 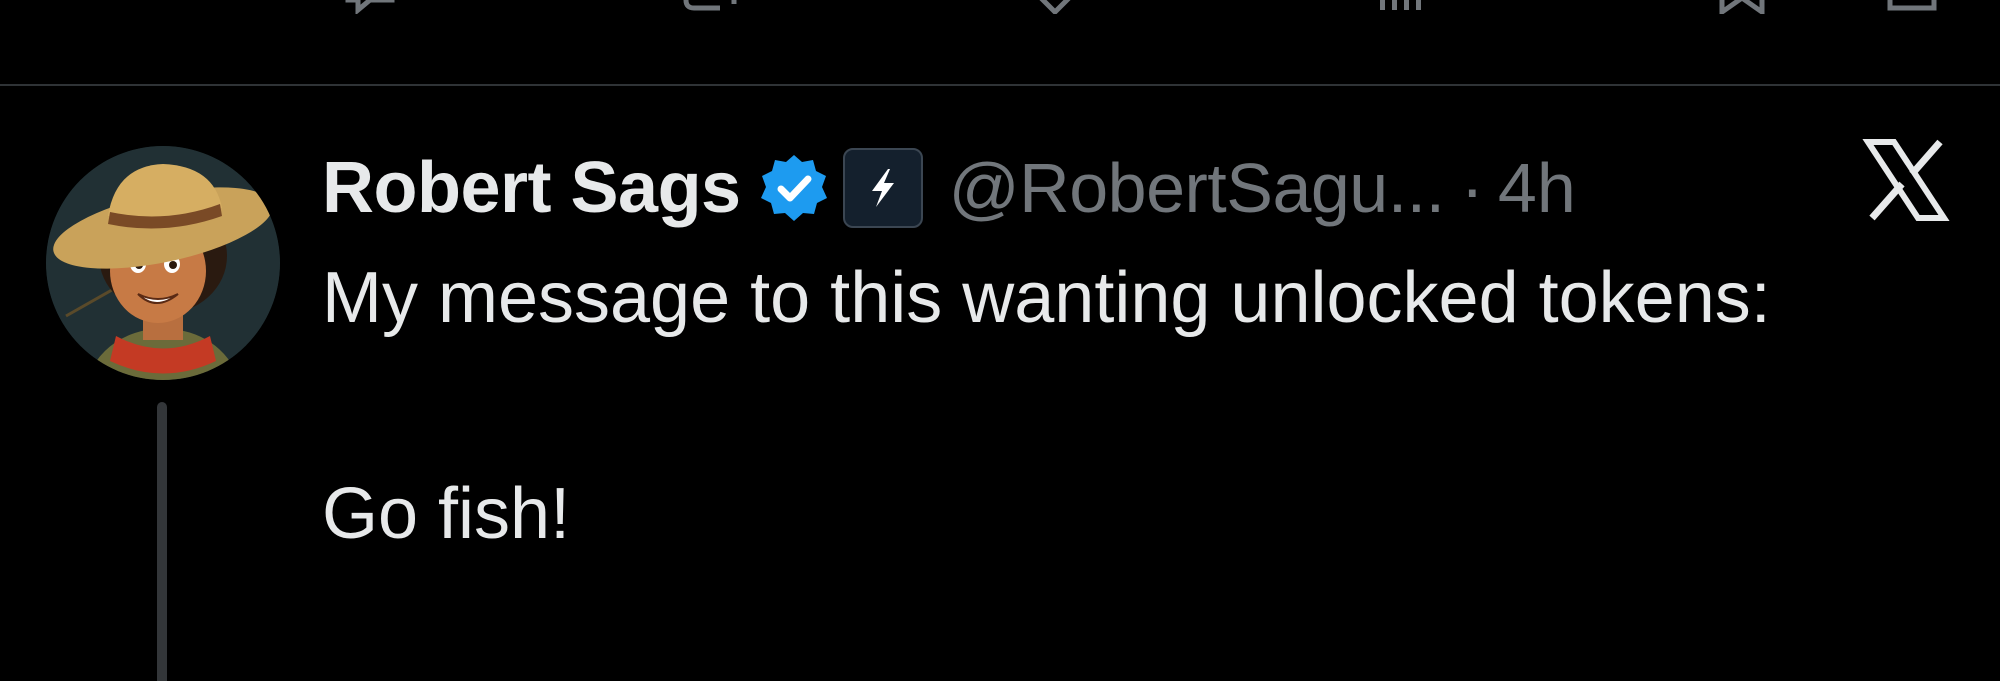 What do you see at coordinates (446, 514) in the screenshot?
I see `post-text-line: Go fish!` at bounding box center [446, 514].